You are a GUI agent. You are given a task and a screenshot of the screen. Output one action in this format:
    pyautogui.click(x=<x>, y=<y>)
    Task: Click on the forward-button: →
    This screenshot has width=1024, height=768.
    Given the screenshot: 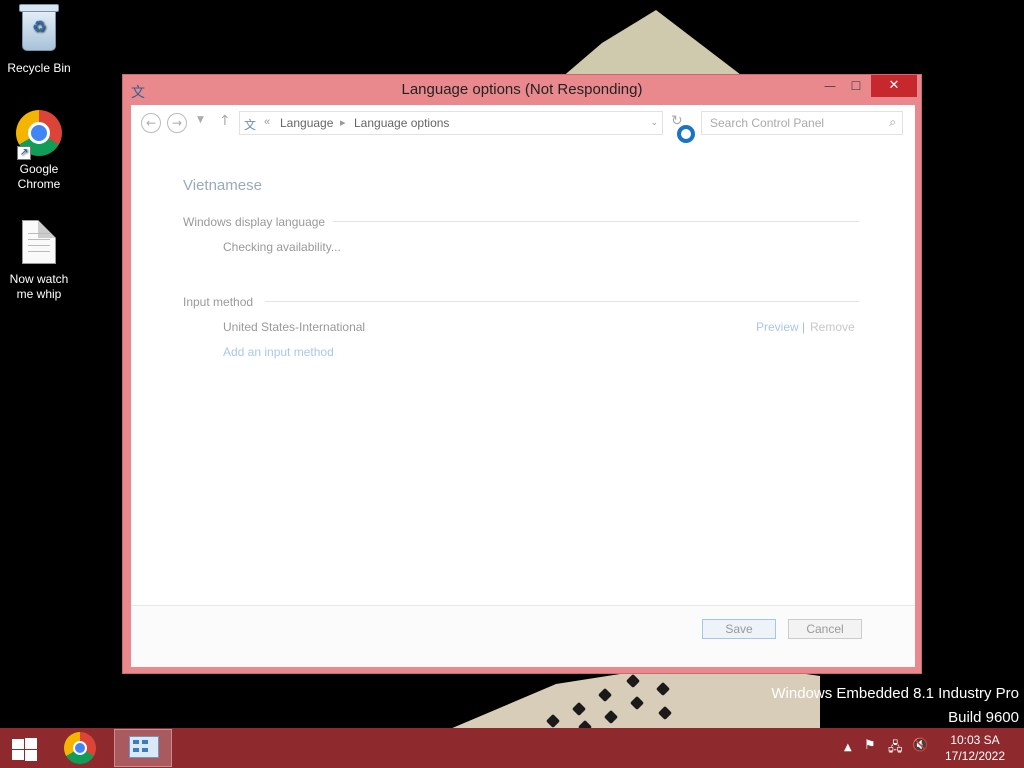 What is the action you would take?
    pyautogui.click(x=177, y=123)
    